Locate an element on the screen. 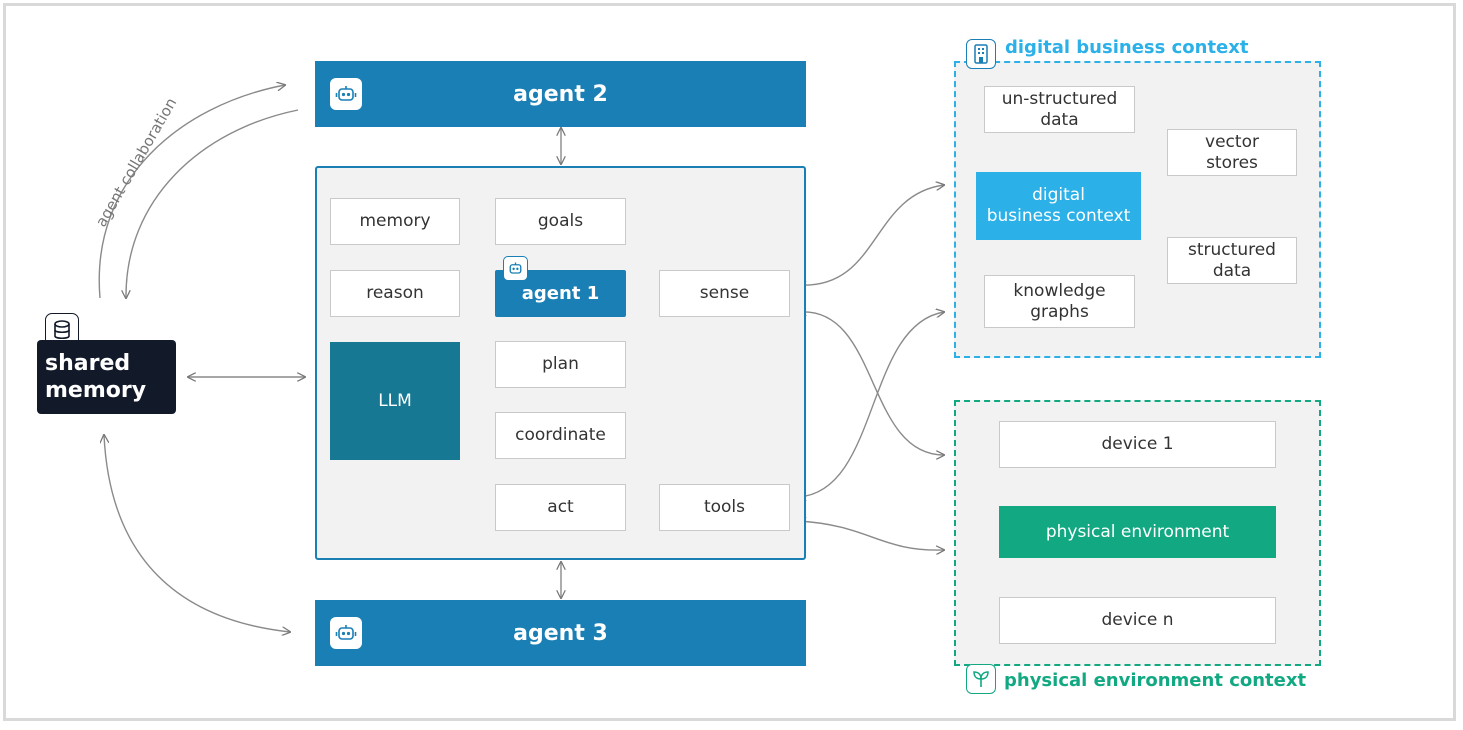  unstructured-data-box: un-structured data is located at coordinates (1059, 109).